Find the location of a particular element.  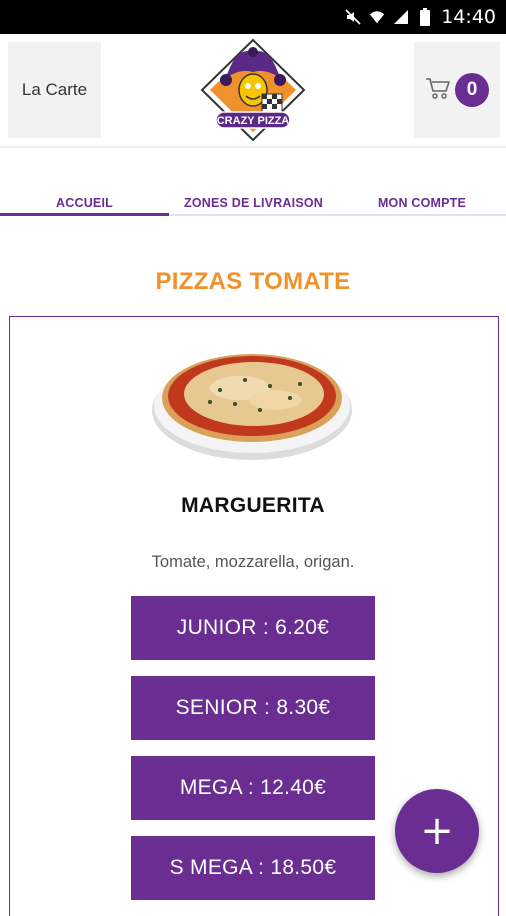

app-header: La Carte CRAZY PIZZA 0 is located at coordinates (253, 91).